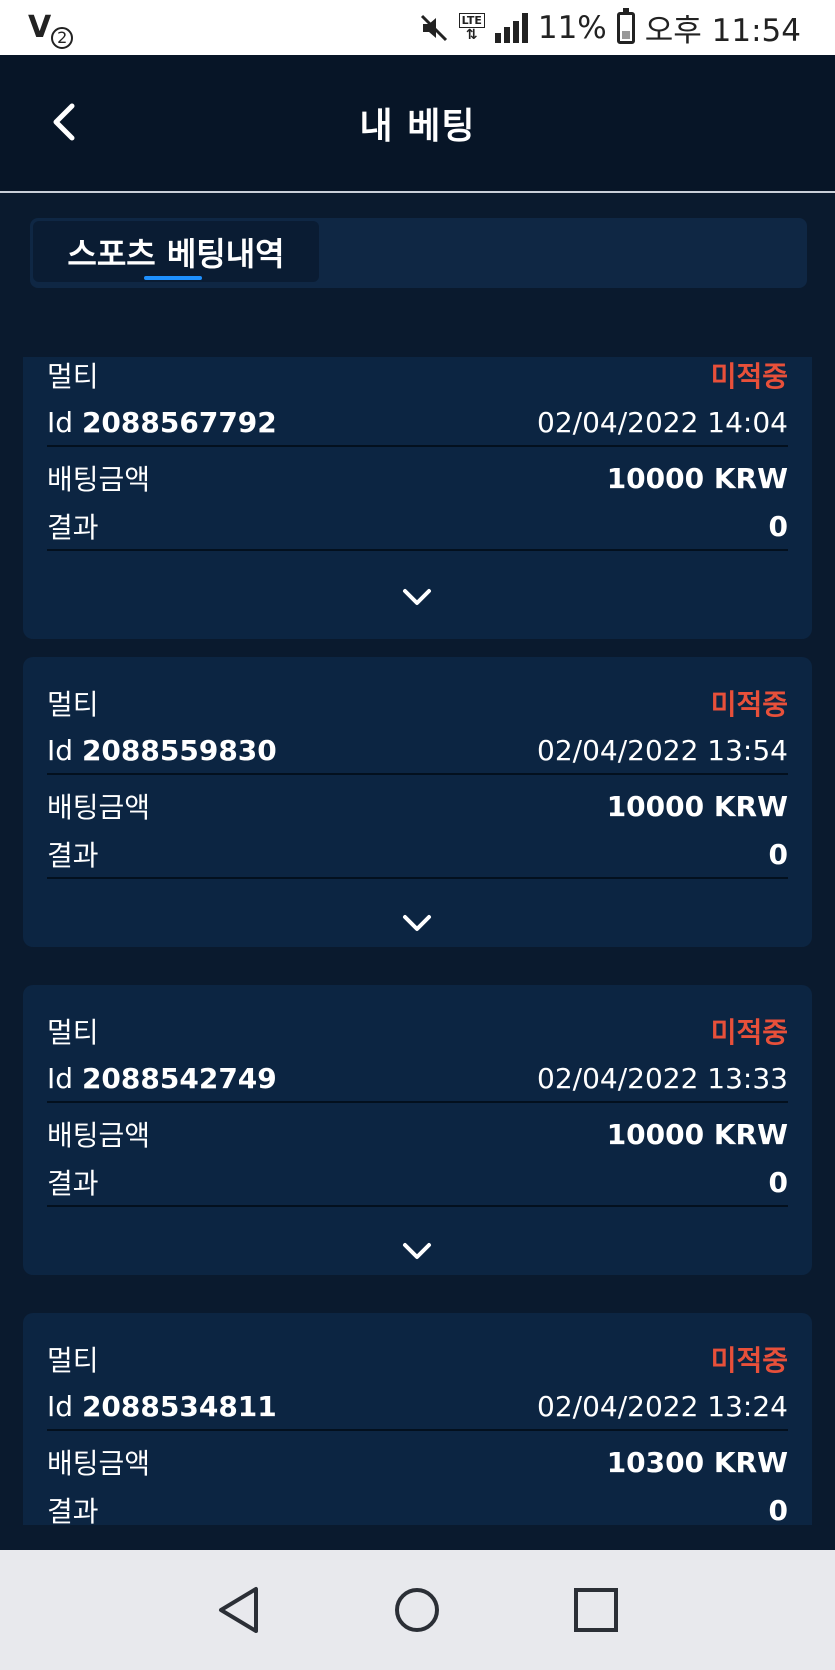 The height and width of the screenshot is (1670, 835). Describe the element at coordinates (162, 1078) in the screenshot. I see `bet-id: Id 2088542749` at that location.